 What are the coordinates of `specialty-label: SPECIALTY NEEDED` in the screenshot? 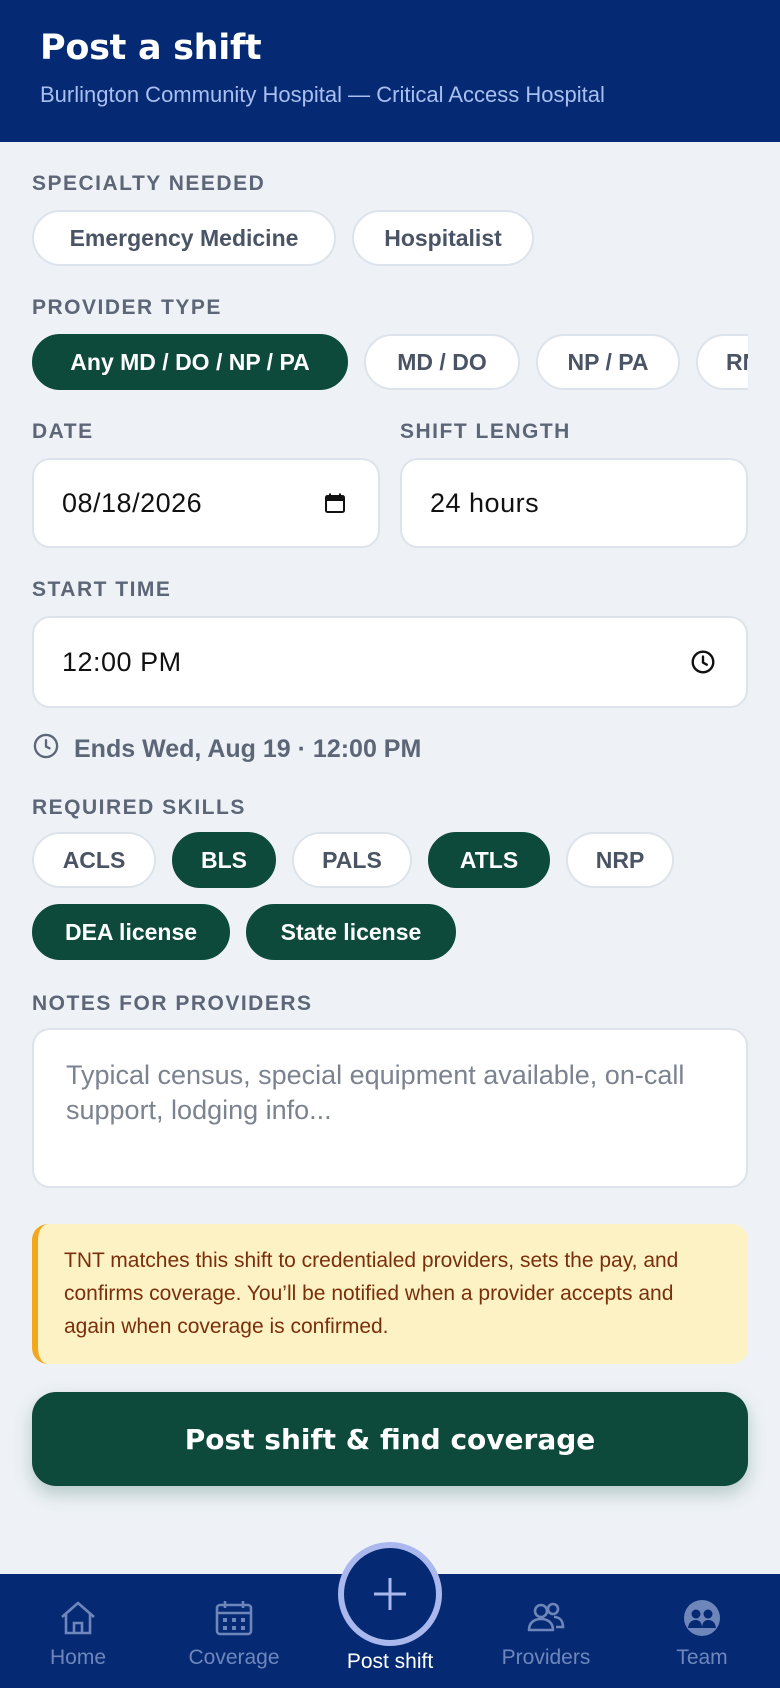 It's located at (149, 183).